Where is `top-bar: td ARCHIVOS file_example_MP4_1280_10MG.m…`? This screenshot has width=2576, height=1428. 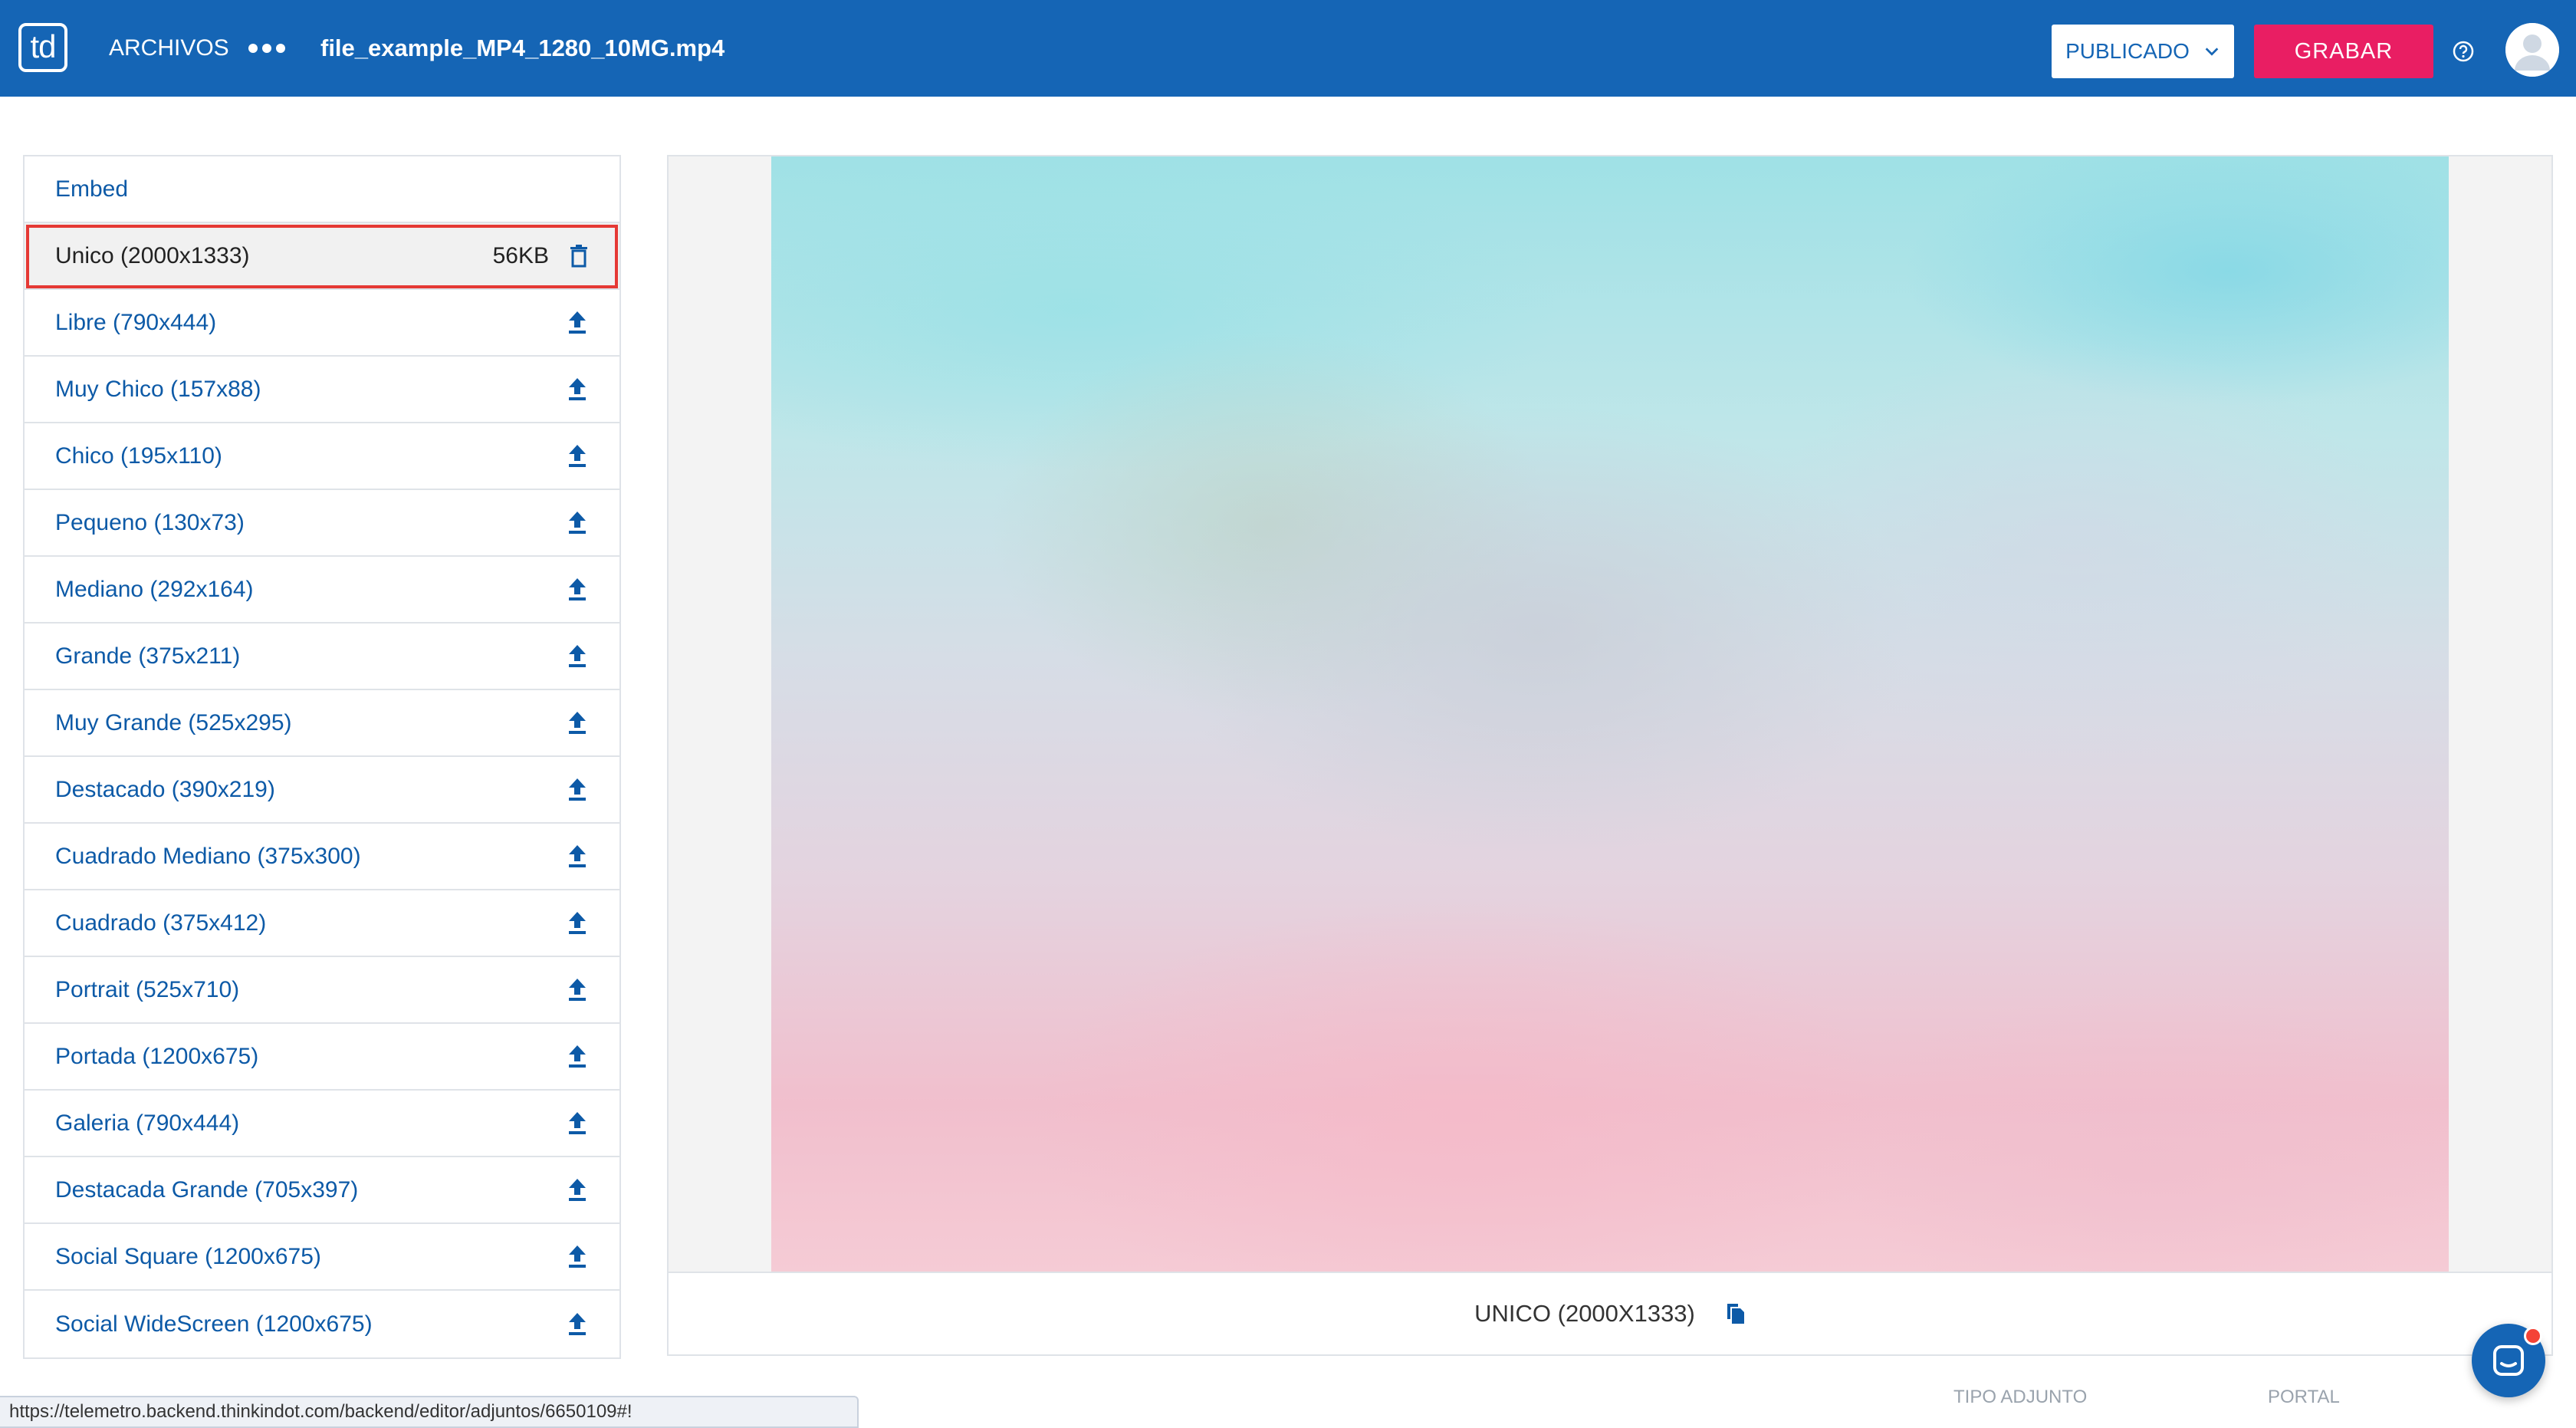
top-bar: td ARCHIVOS file_example_MP4_1280_10MG.m… is located at coordinates (1288, 48).